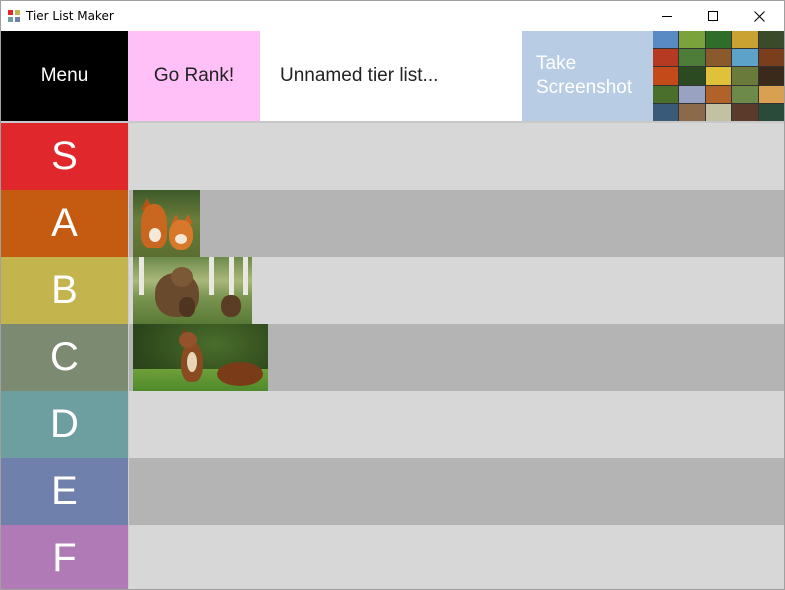  Describe the element at coordinates (718, 76) in the screenshot. I see `image-gallery-thumbnail` at that location.